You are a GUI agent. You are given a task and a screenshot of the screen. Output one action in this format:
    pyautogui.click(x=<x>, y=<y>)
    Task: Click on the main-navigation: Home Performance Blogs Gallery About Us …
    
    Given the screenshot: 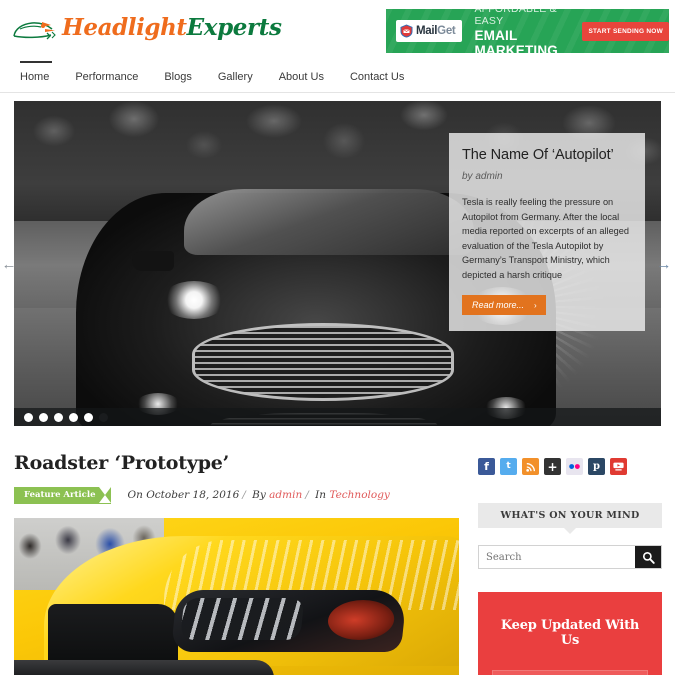 What is the action you would take?
    pyautogui.click(x=337, y=77)
    